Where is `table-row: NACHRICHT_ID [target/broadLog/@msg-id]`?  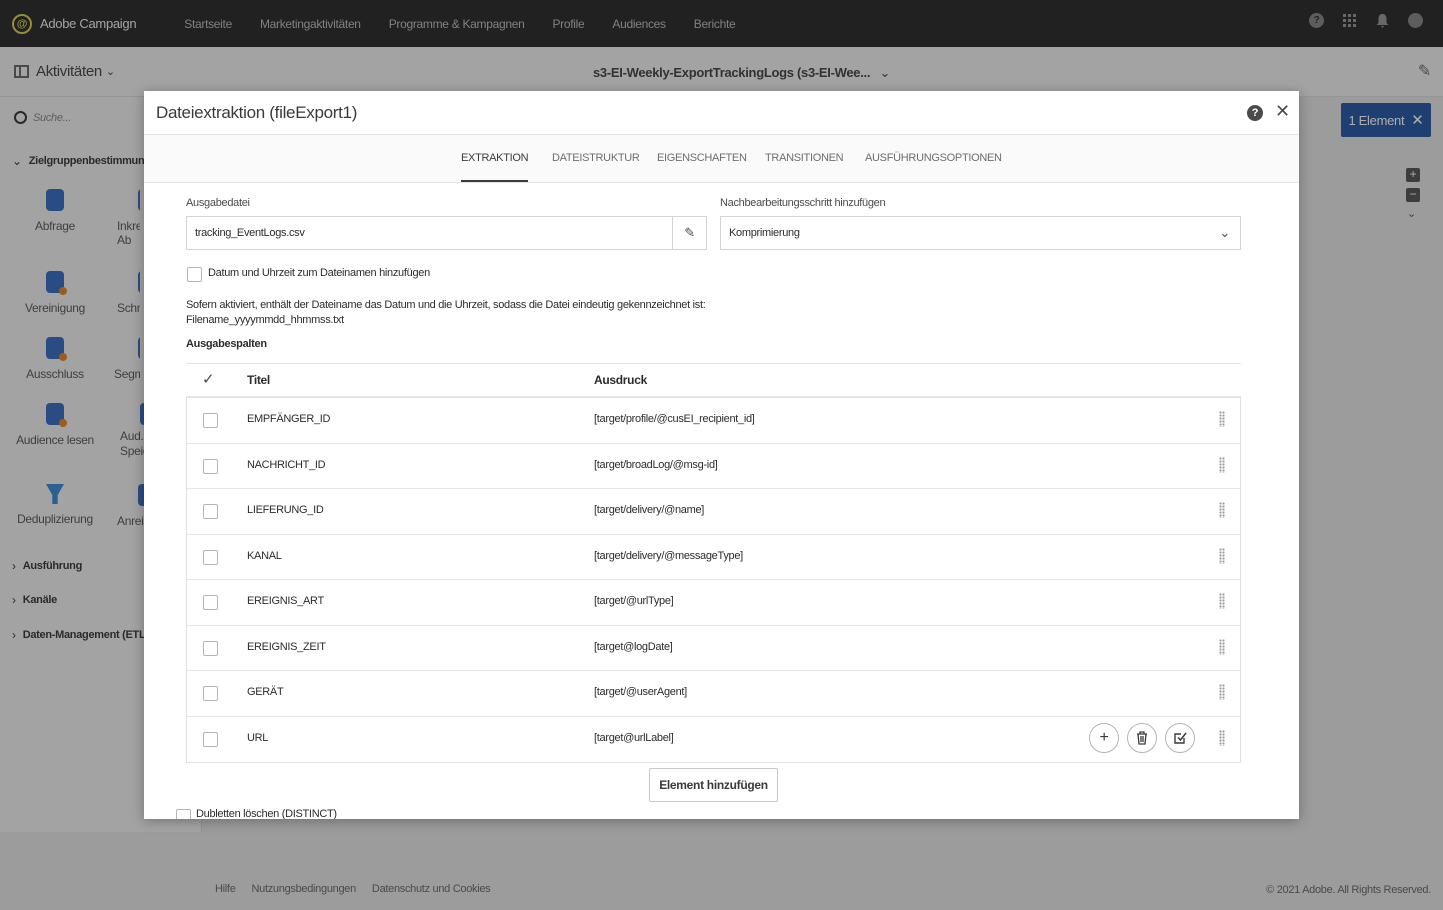
table-row: NACHRICHT_ID [target/broadLog/@msg-id] is located at coordinates (713, 466).